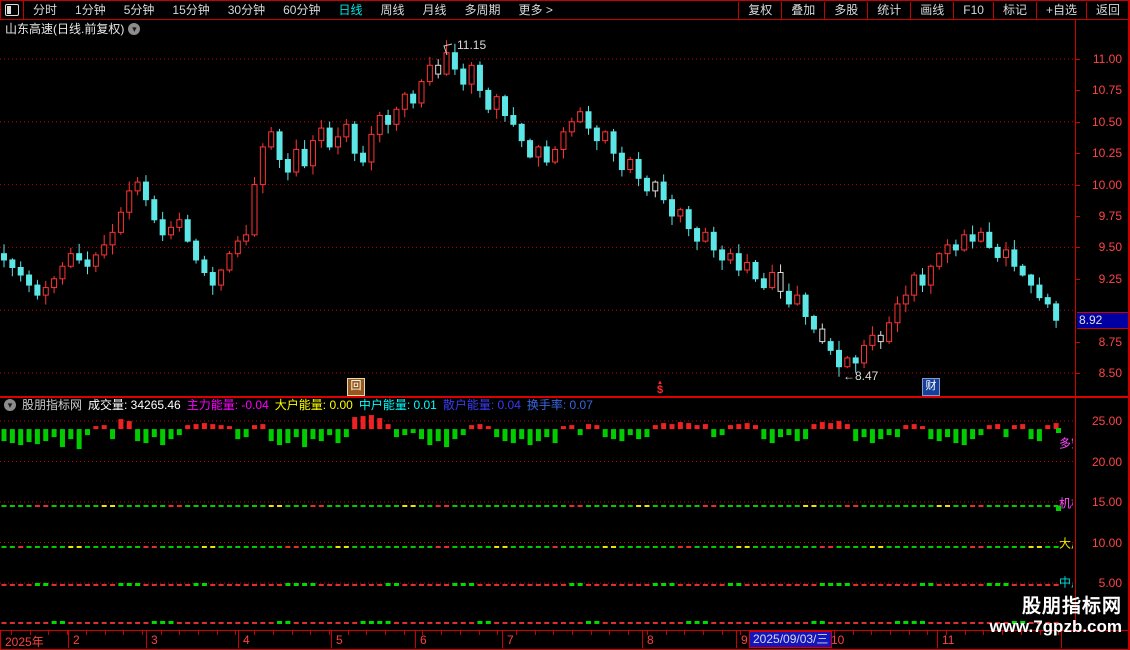 The height and width of the screenshot is (650, 1130). What do you see at coordinates (1110, 373) in the screenshot?
I see `price-axis-label: 8.50` at bounding box center [1110, 373].